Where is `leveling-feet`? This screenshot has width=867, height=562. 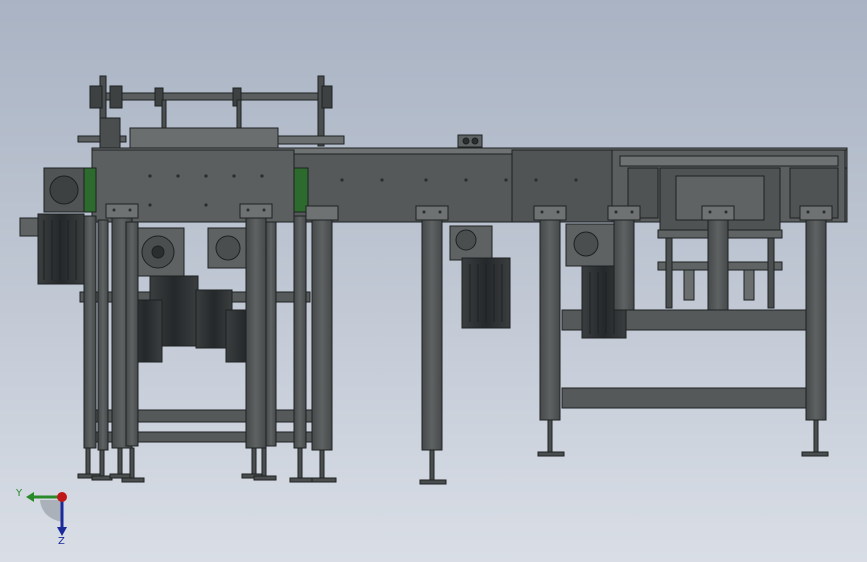
leveling-feet is located at coordinates (453, 452).